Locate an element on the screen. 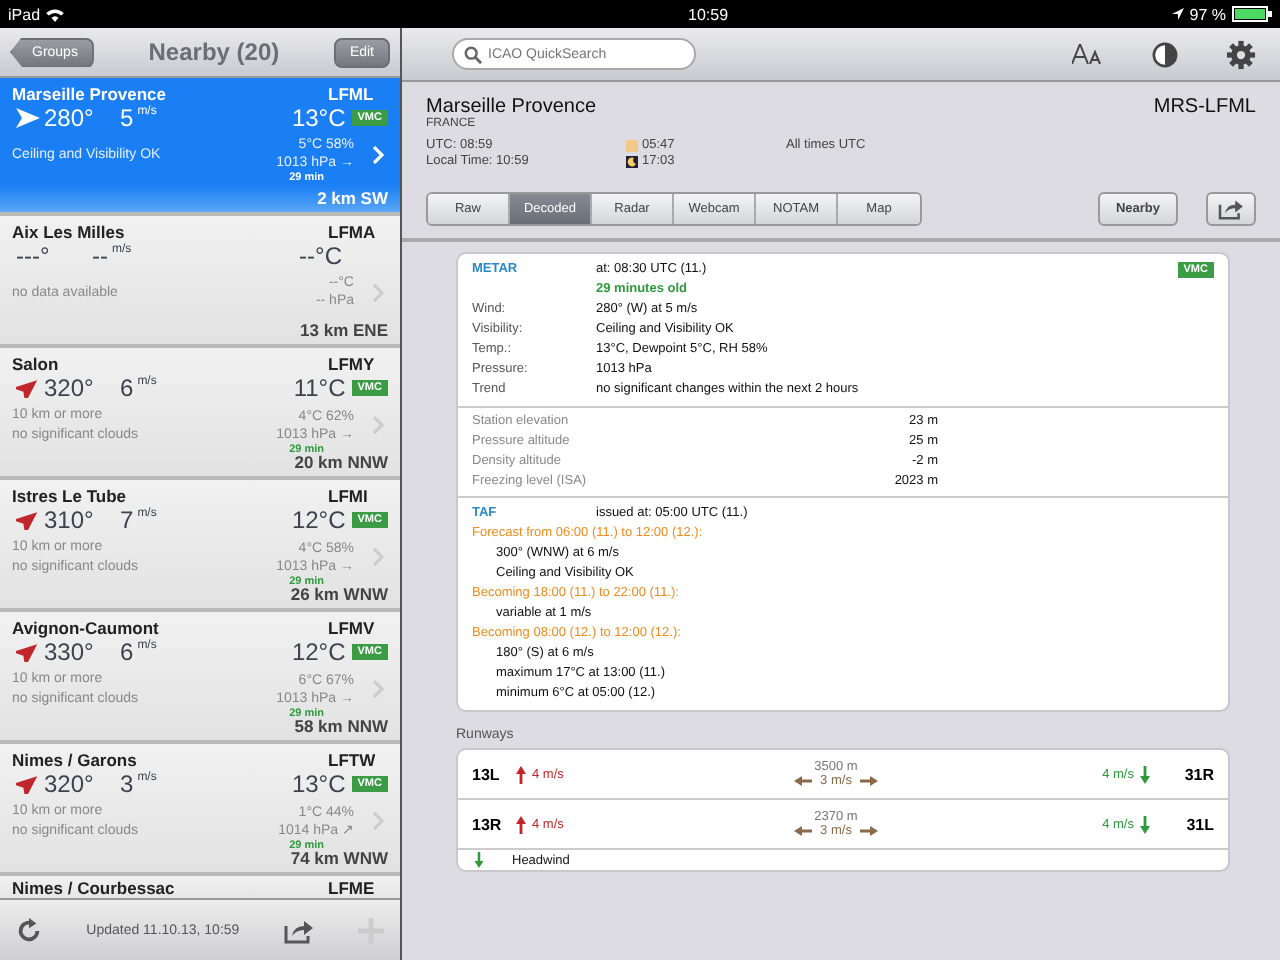 The width and height of the screenshot is (1280, 960). runway-id: 31R is located at coordinates (1198, 774).